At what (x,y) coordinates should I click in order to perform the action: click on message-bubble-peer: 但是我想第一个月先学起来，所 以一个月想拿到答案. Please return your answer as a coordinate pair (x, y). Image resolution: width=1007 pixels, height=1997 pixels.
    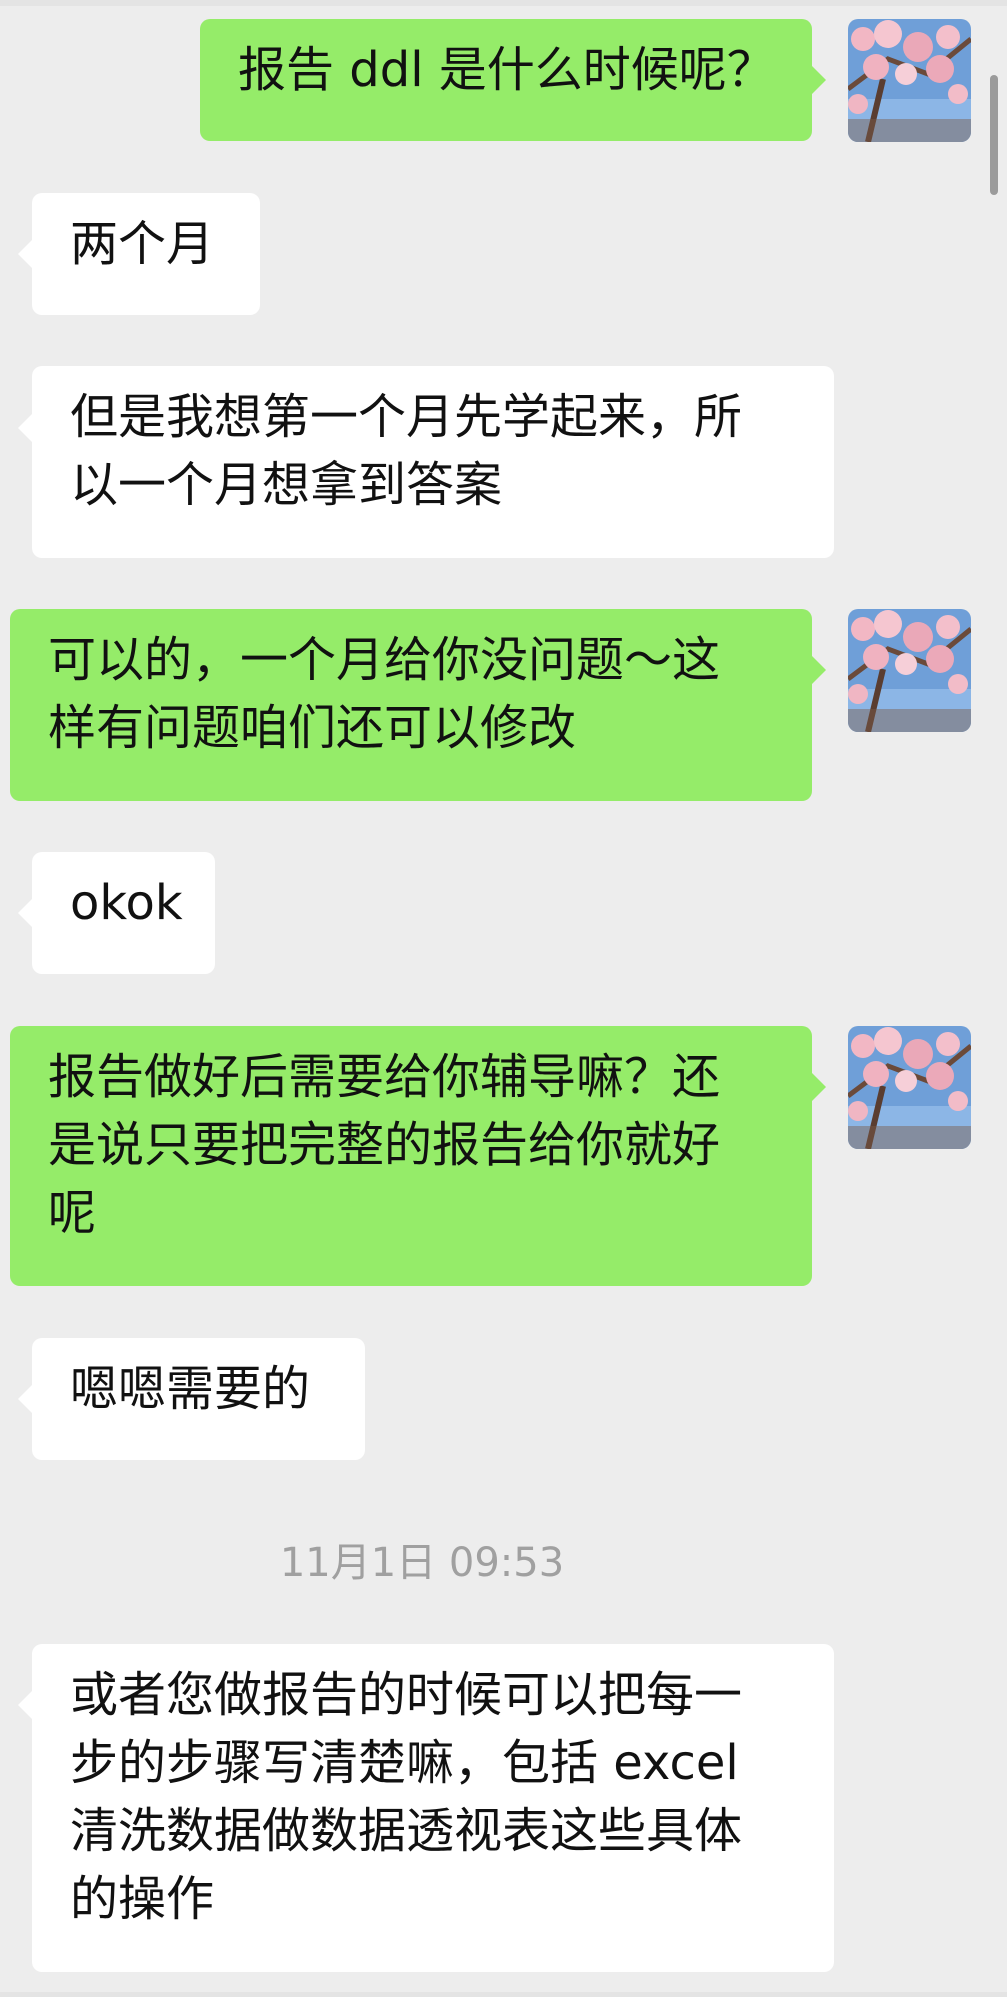
    Looking at the image, I should click on (433, 462).